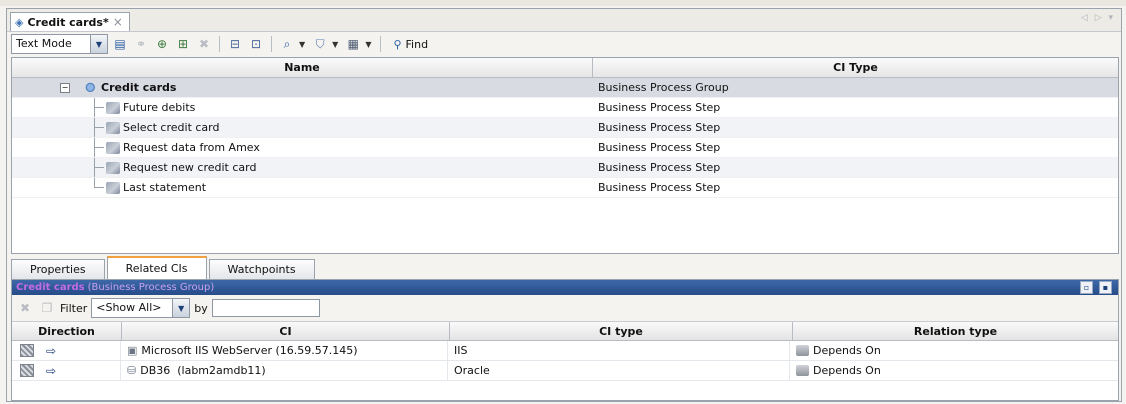 The height and width of the screenshot is (404, 1126). I want to click on column-header-ci-type: CI Type, so click(855, 67).